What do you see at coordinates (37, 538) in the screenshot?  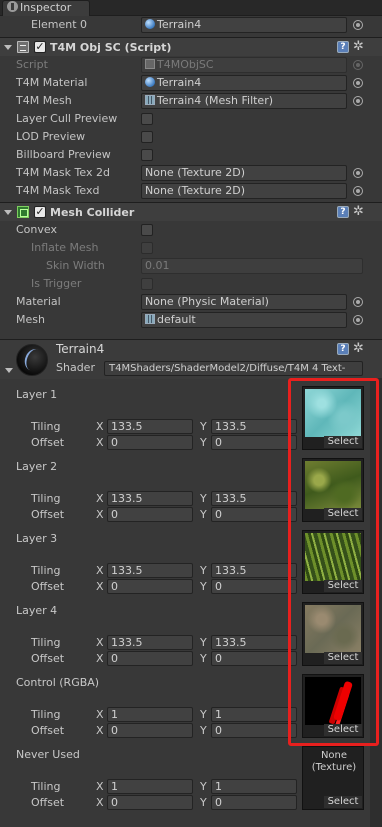 I see `layer-name: Layer 3` at bounding box center [37, 538].